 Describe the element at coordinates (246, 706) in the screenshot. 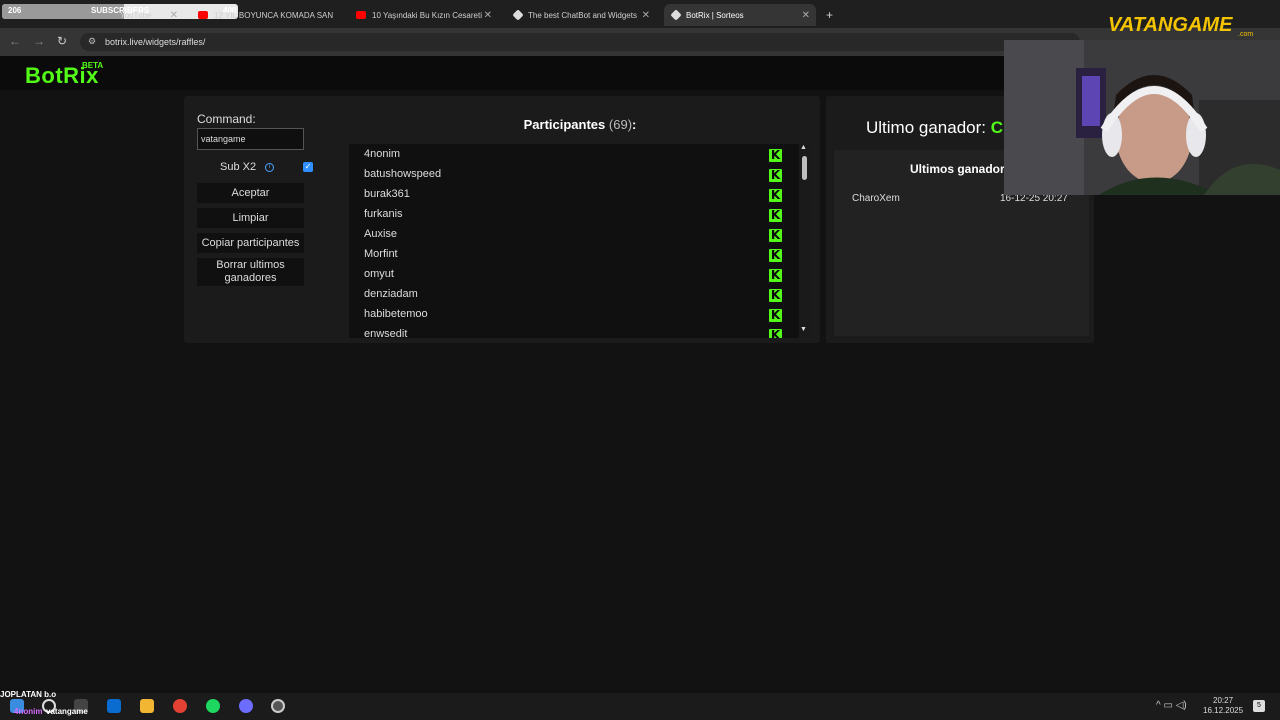

I see `discord-icon` at that location.